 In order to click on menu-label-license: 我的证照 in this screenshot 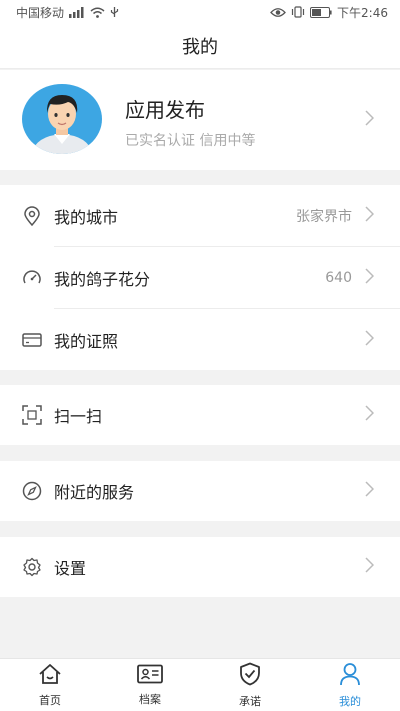, I will do `click(86, 341)`.